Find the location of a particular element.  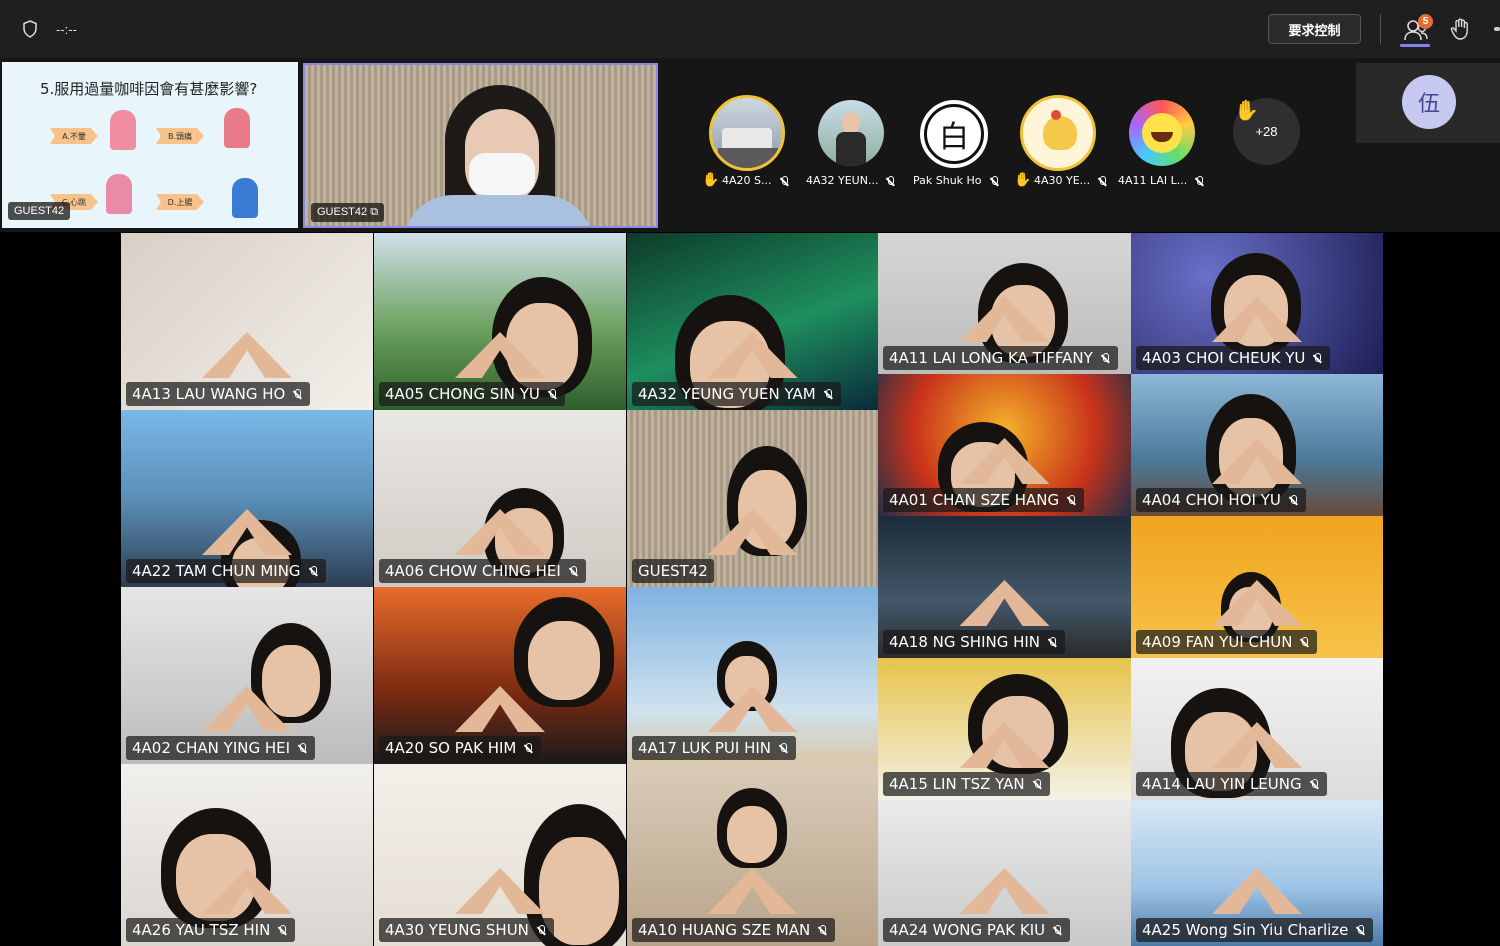

participant-video-tile: 4A06 CHOW CHING HEI is located at coordinates (500, 498).